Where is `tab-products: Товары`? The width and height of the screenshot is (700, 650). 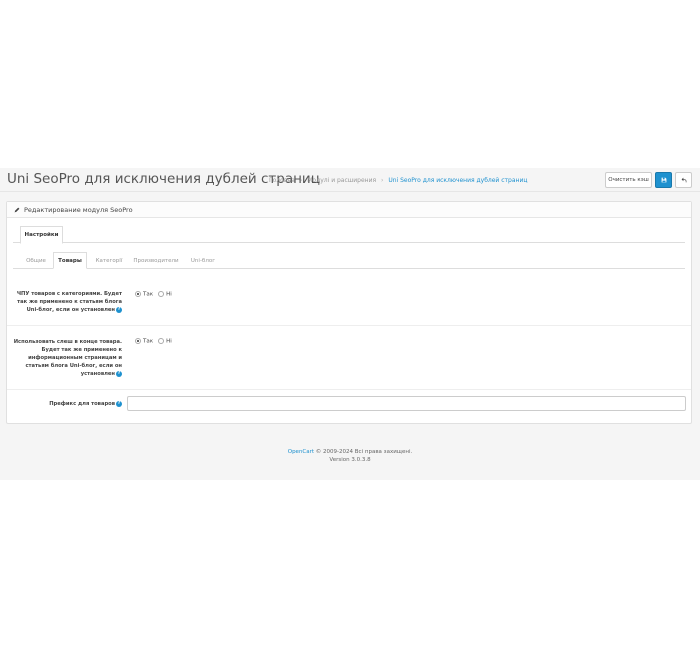
tab-products: Товары is located at coordinates (70, 260).